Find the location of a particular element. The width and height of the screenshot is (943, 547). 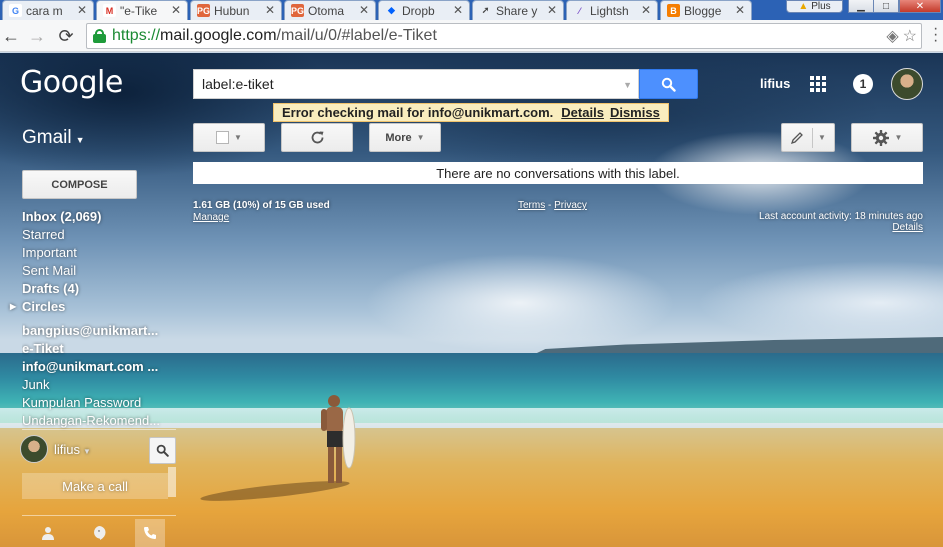

browser-tab-4: ◆ Dropb ✕ is located at coordinates (424, 10).